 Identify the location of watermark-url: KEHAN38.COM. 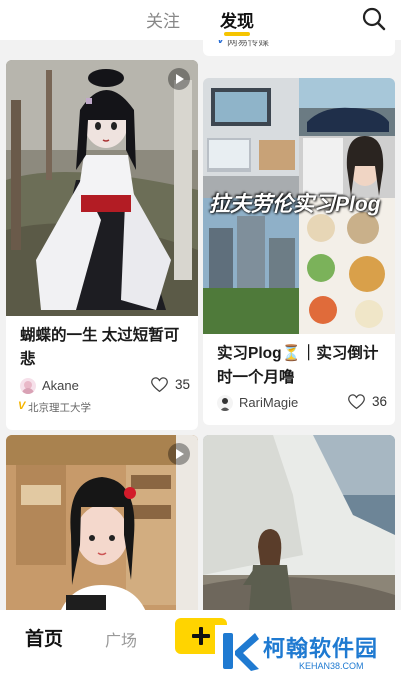
(331, 666).